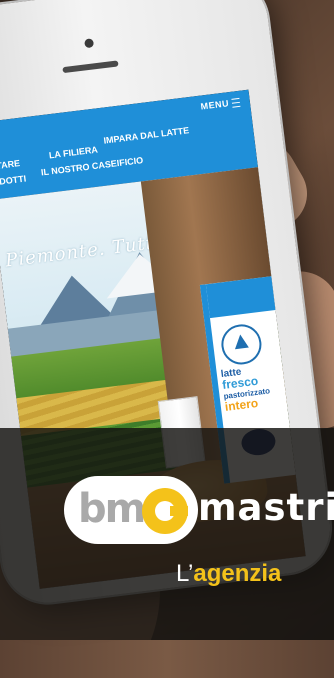 This screenshot has height=678, width=334. What do you see at coordinates (246, 389) in the screenshot?
I see `carton-label: latte fresco pastorizzato intero` at bounding box center [246, 389].